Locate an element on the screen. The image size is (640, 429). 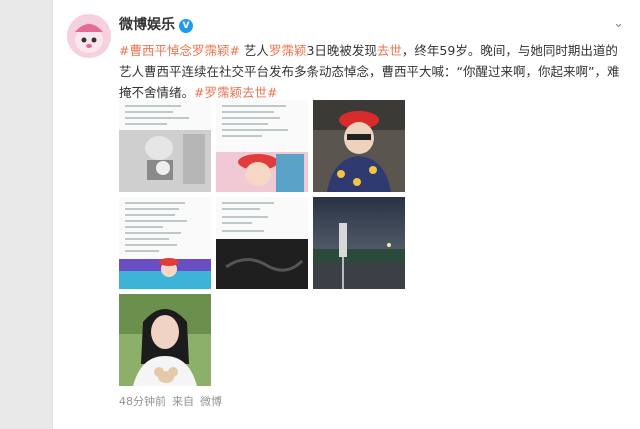
screenshot-night-image is located at coordinates (262, 243).